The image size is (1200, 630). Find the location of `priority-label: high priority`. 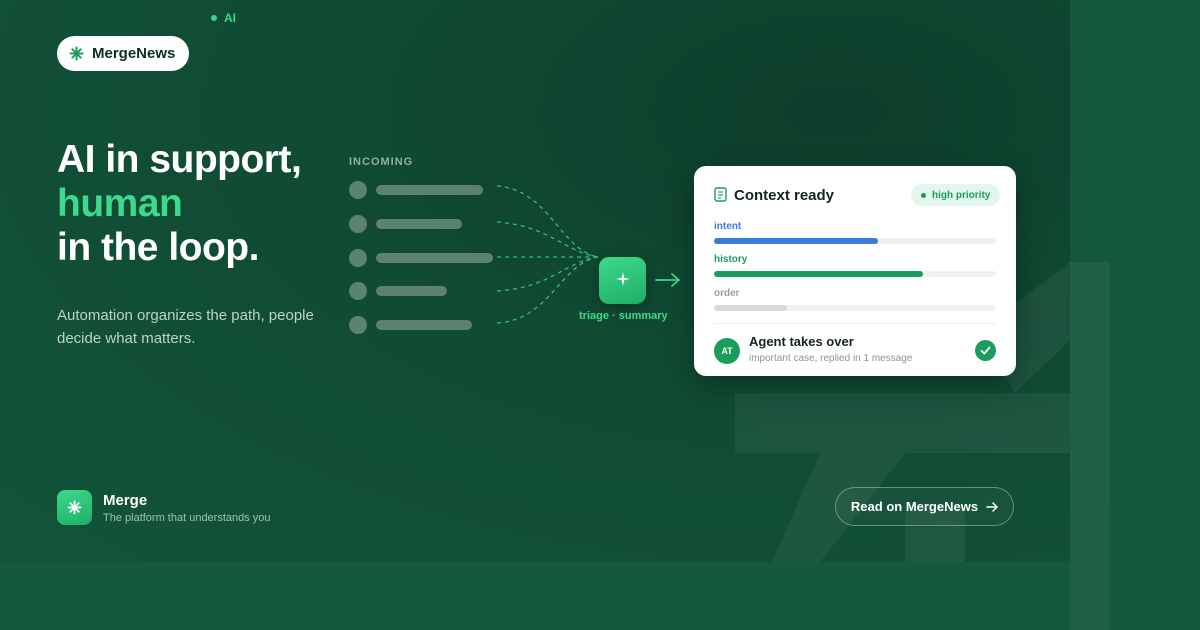

priority-label: high priority is located at coordinates (961, 195).